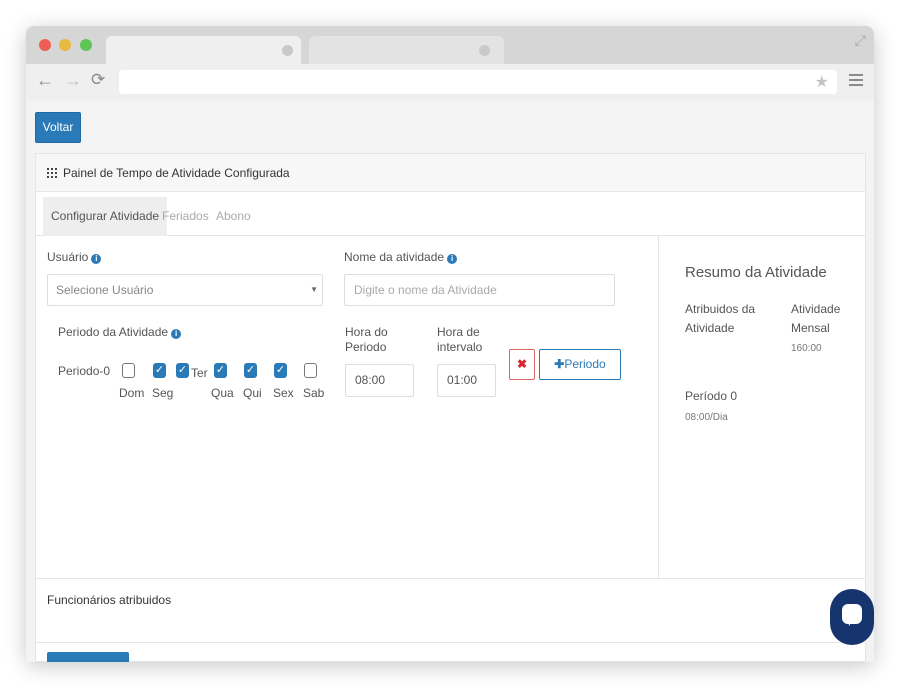  I want to click on summary-period-value: 08:00/Dia, so click(706, 417).